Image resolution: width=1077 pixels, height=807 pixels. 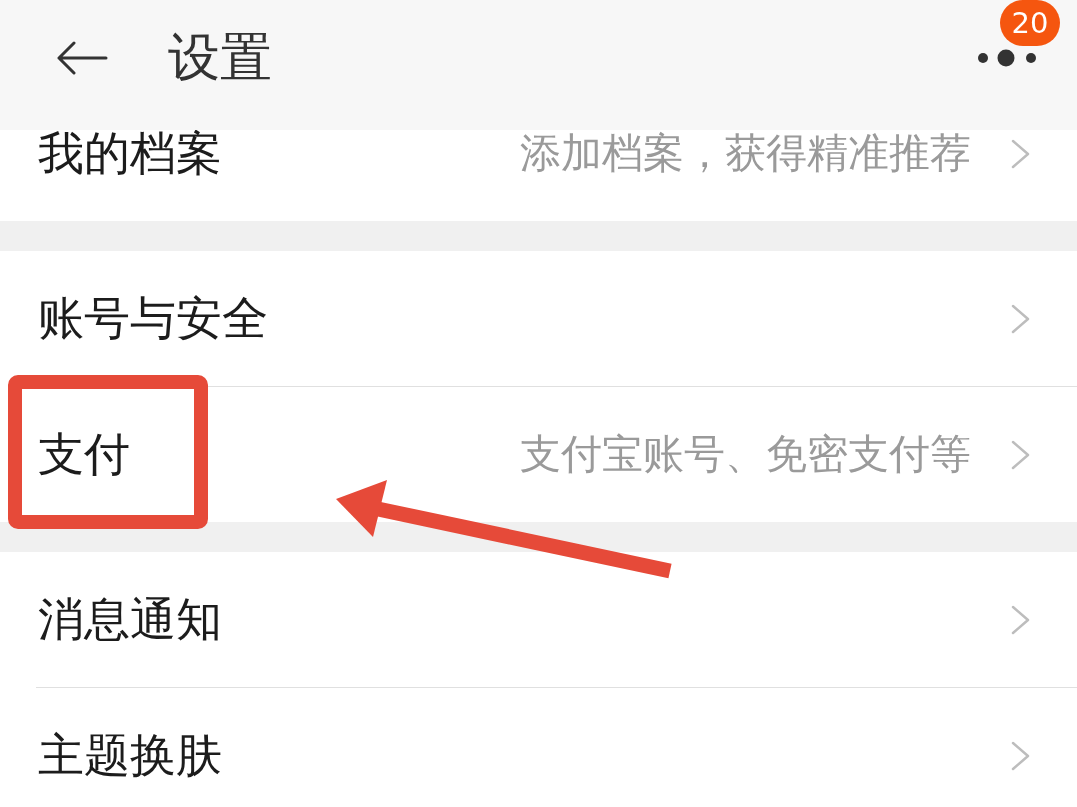 What do you see at coordinates (220, 57) in the screenshot?
I see `page-title: 设置` at bounding box center [220, 57].